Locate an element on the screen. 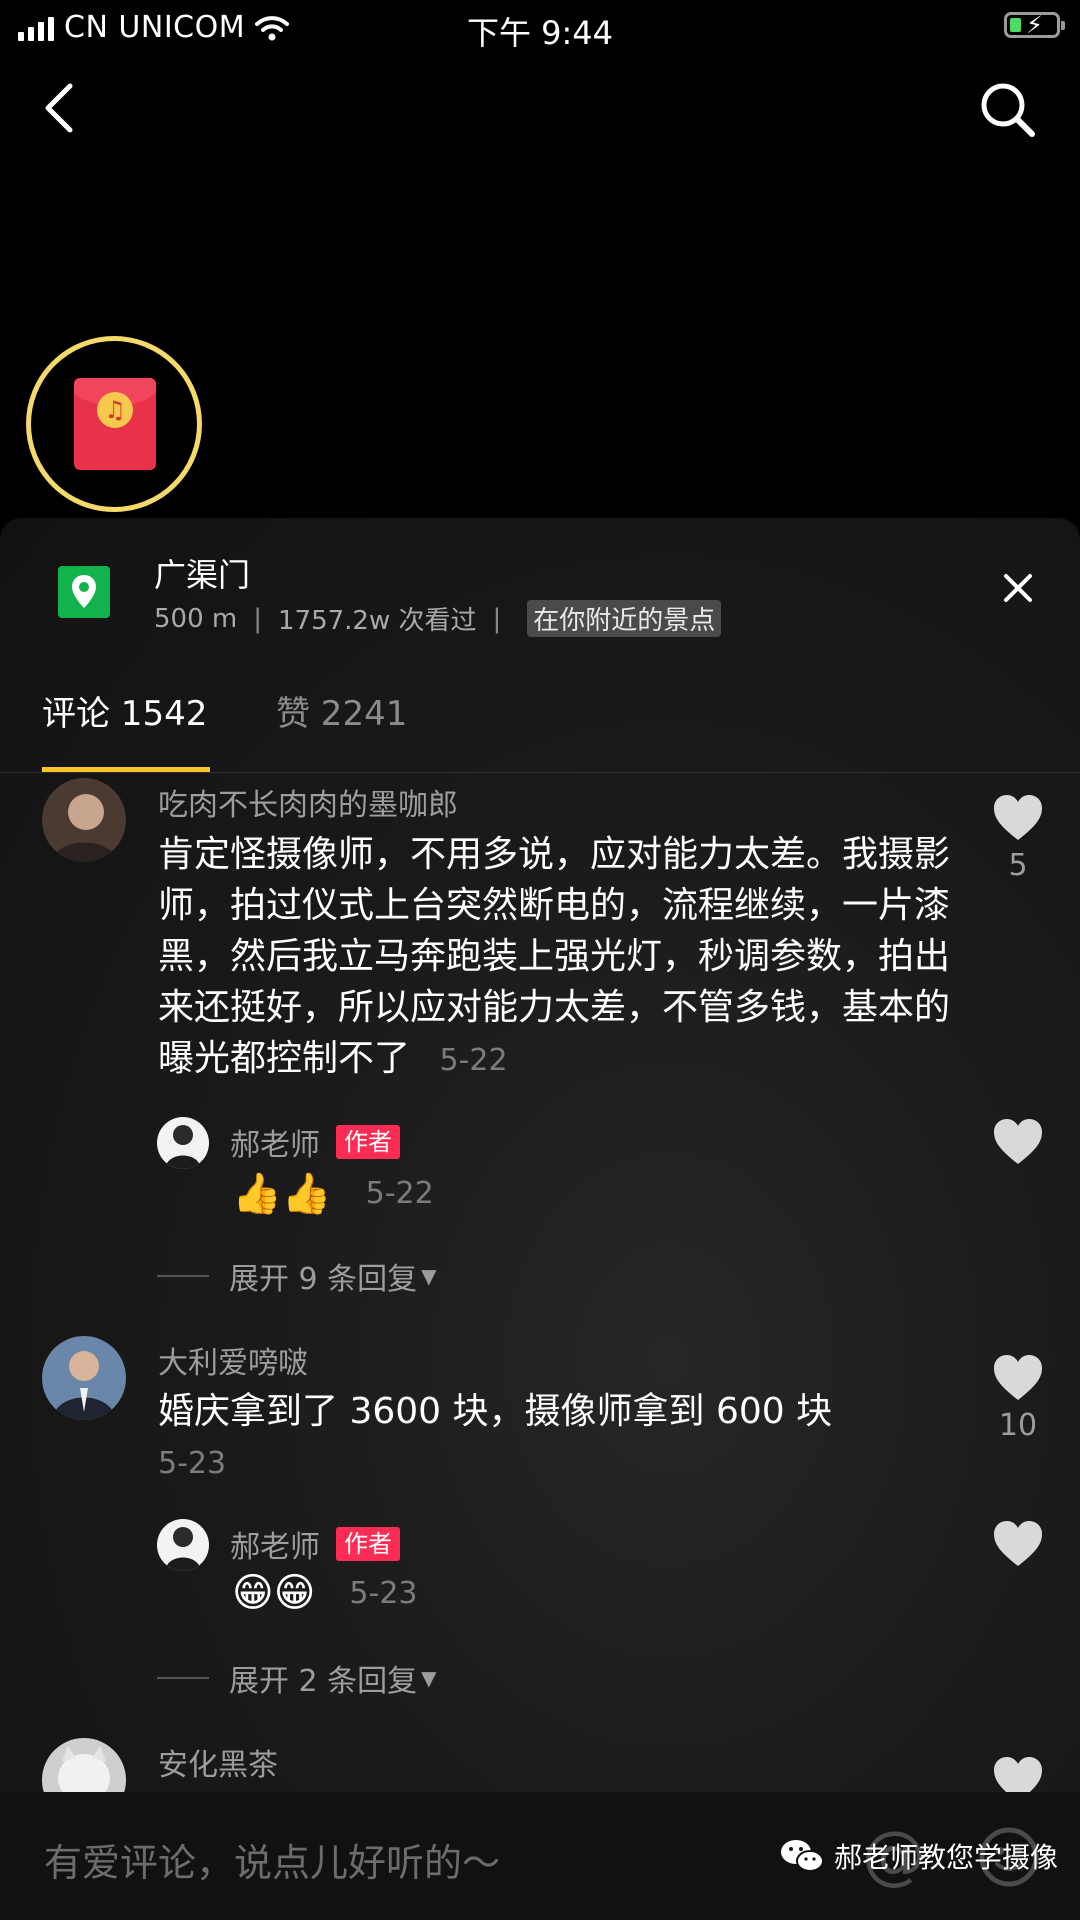  reply-time: 5-23 is located at coordinates (383, 1593).